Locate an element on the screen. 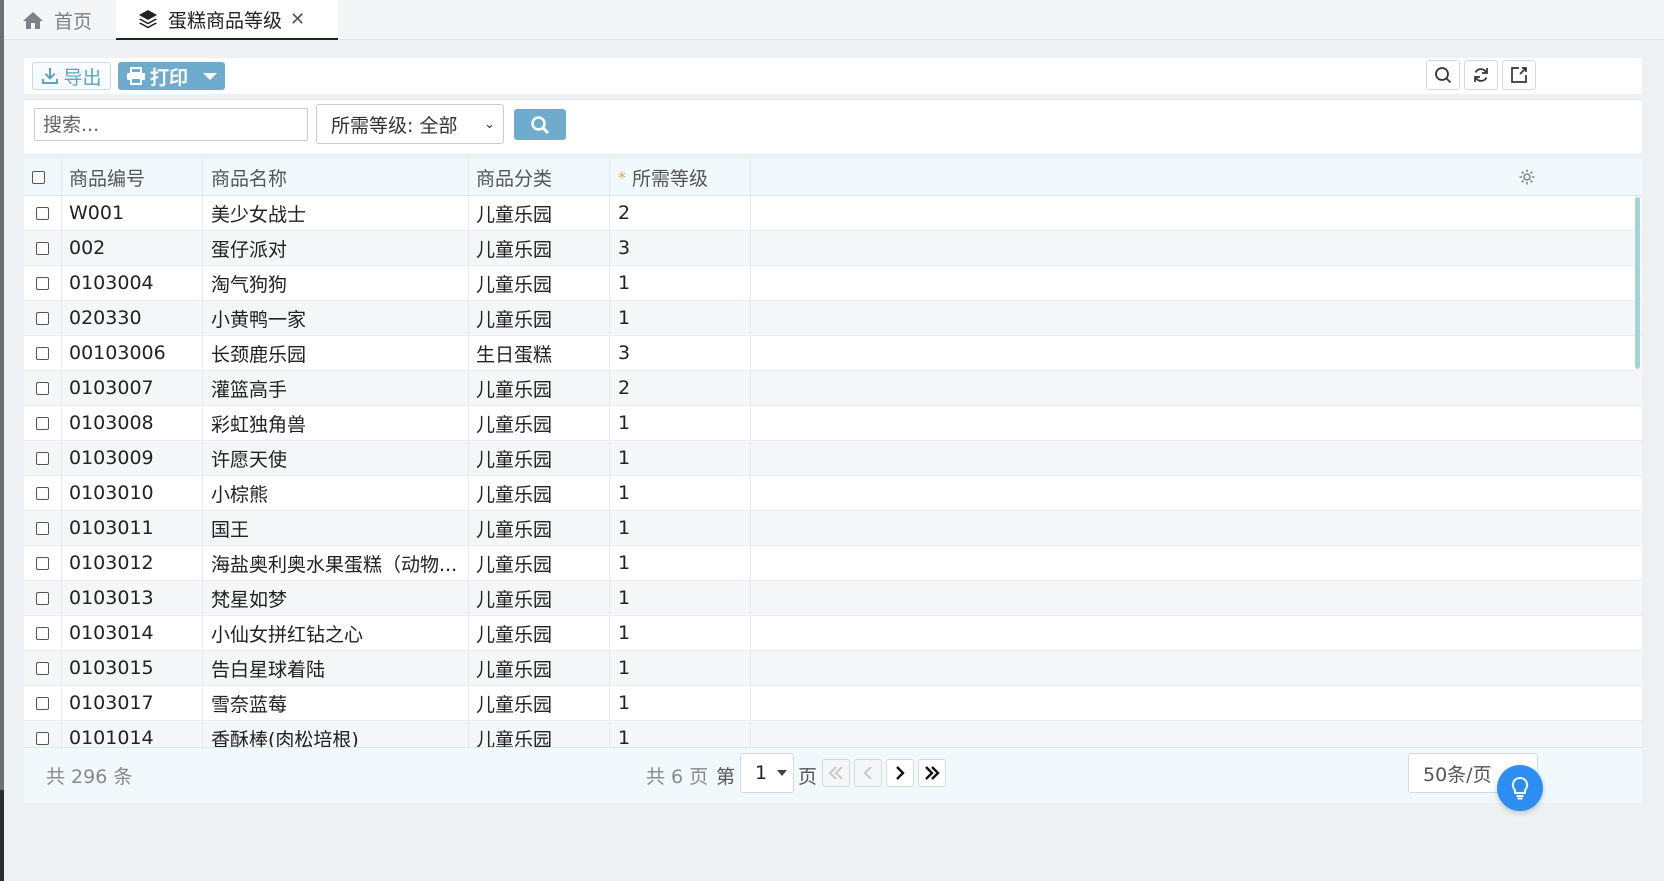 The width and height of the screenshot is (1664, 881). cell-name: 小棕熊 is located at coordinates (240, 494).